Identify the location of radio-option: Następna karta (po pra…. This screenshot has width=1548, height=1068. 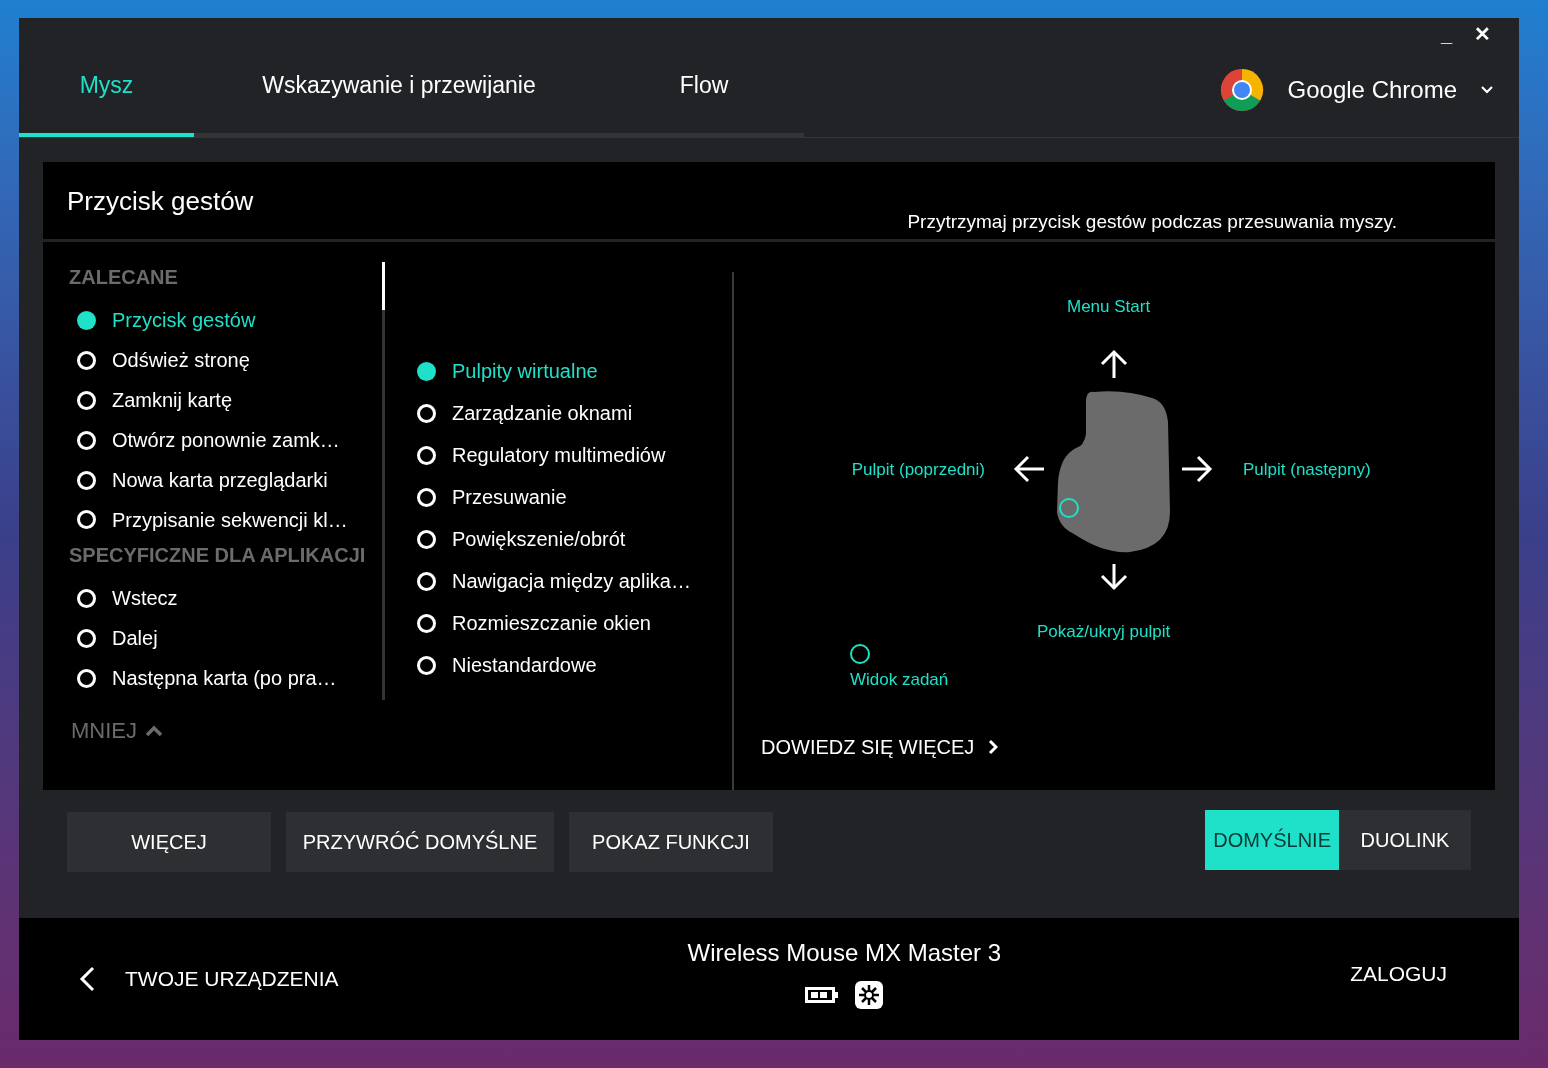
(225, 678).